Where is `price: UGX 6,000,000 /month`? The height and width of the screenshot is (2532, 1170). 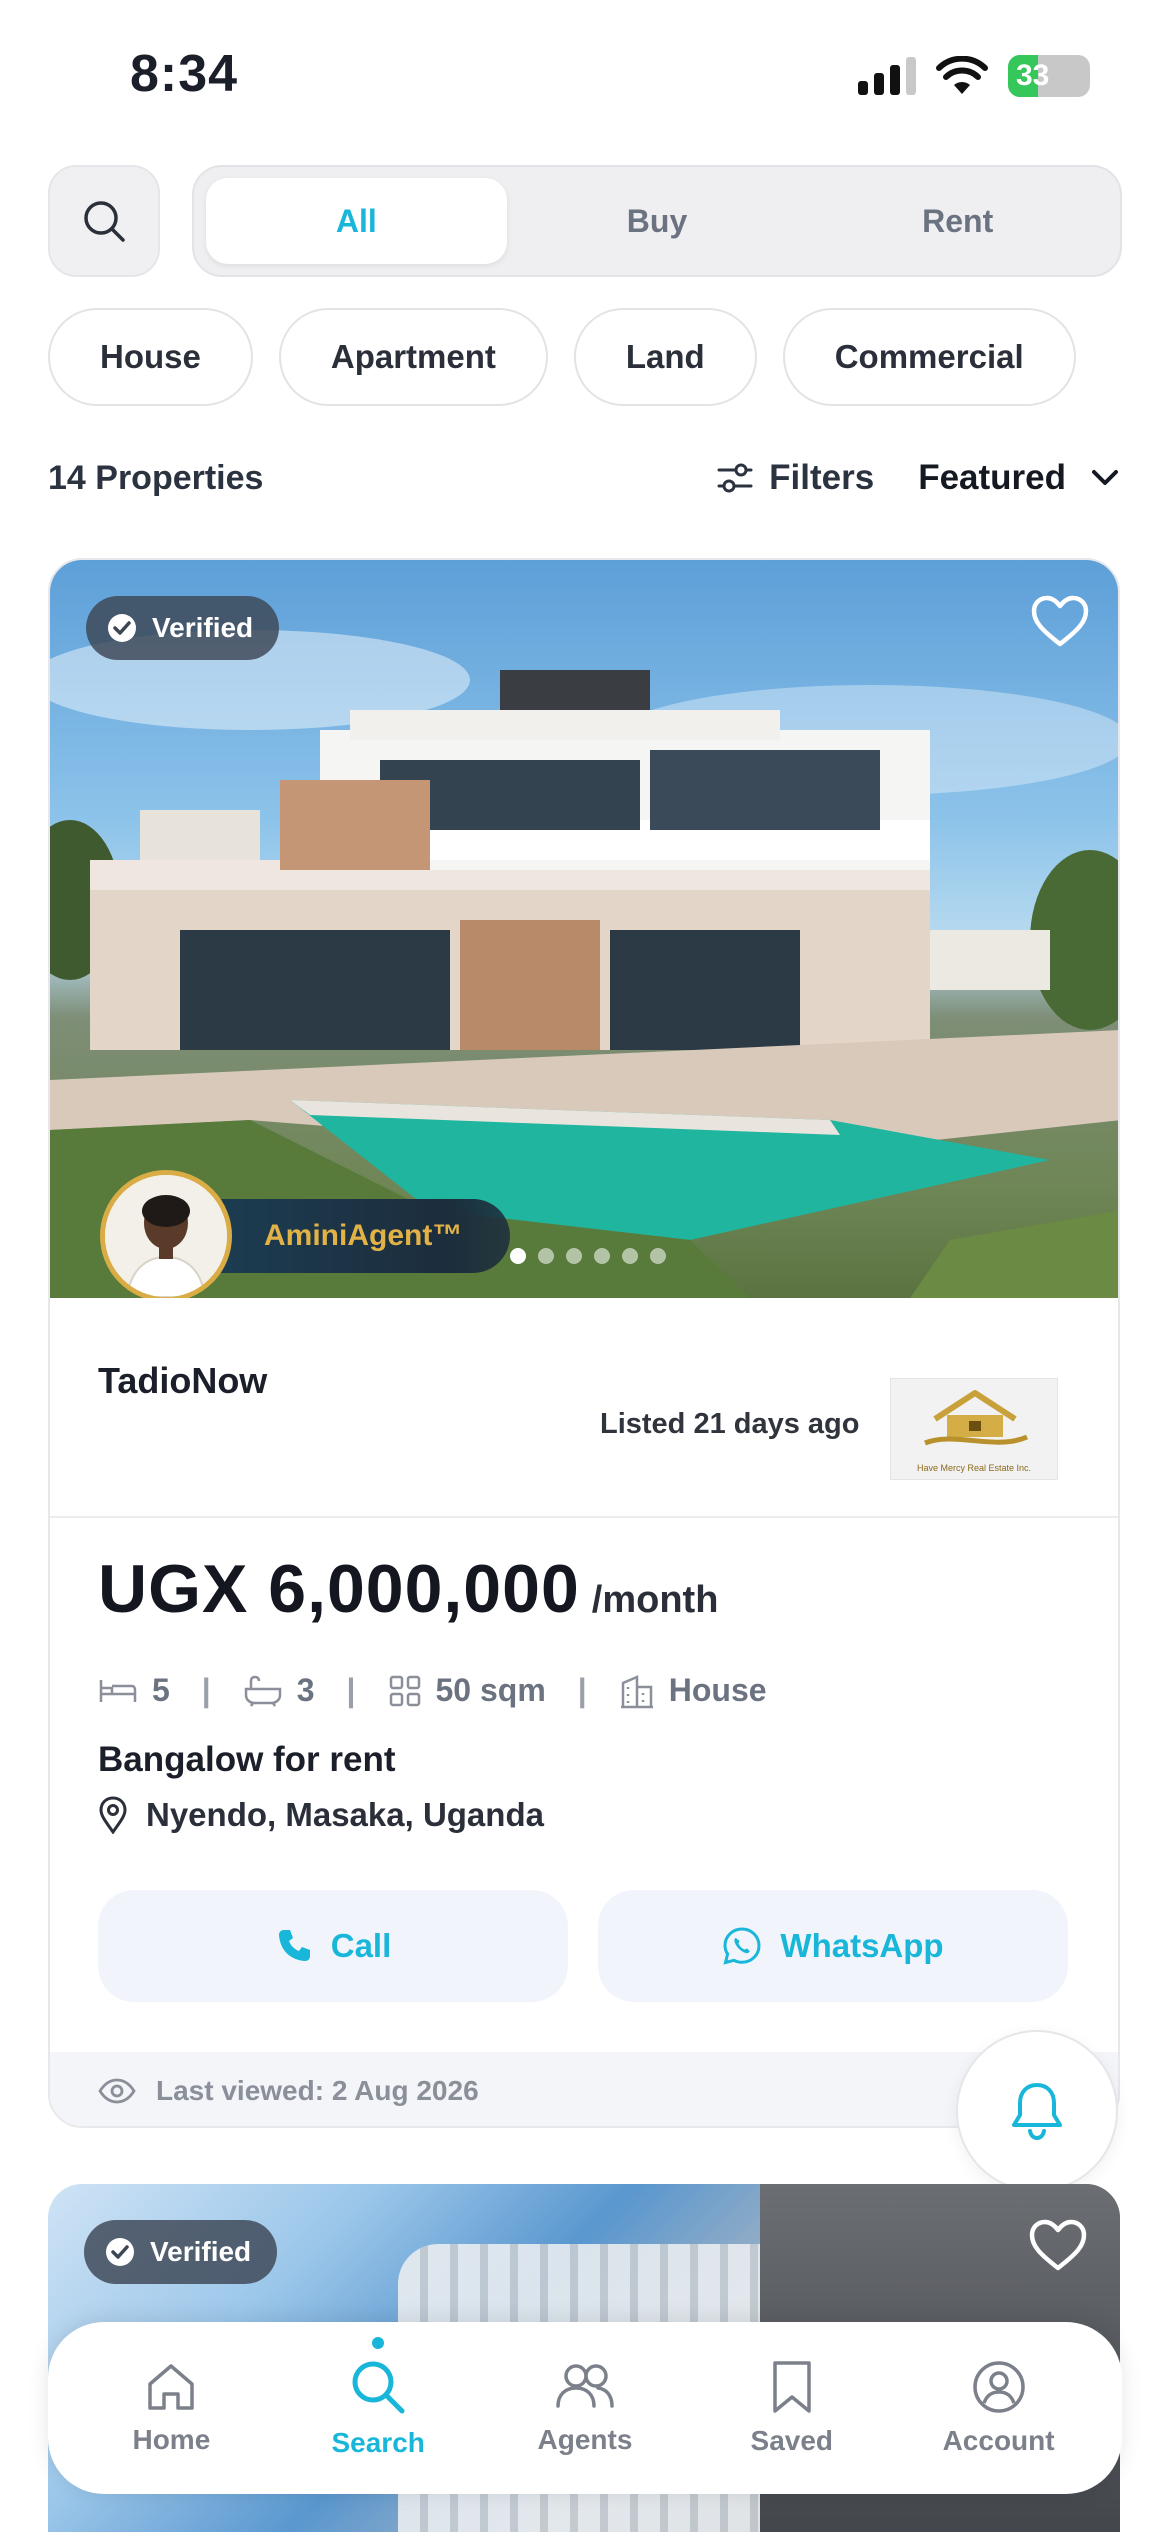
price: UGX 6,000,000 /month is located at coordinates (408, 1589).